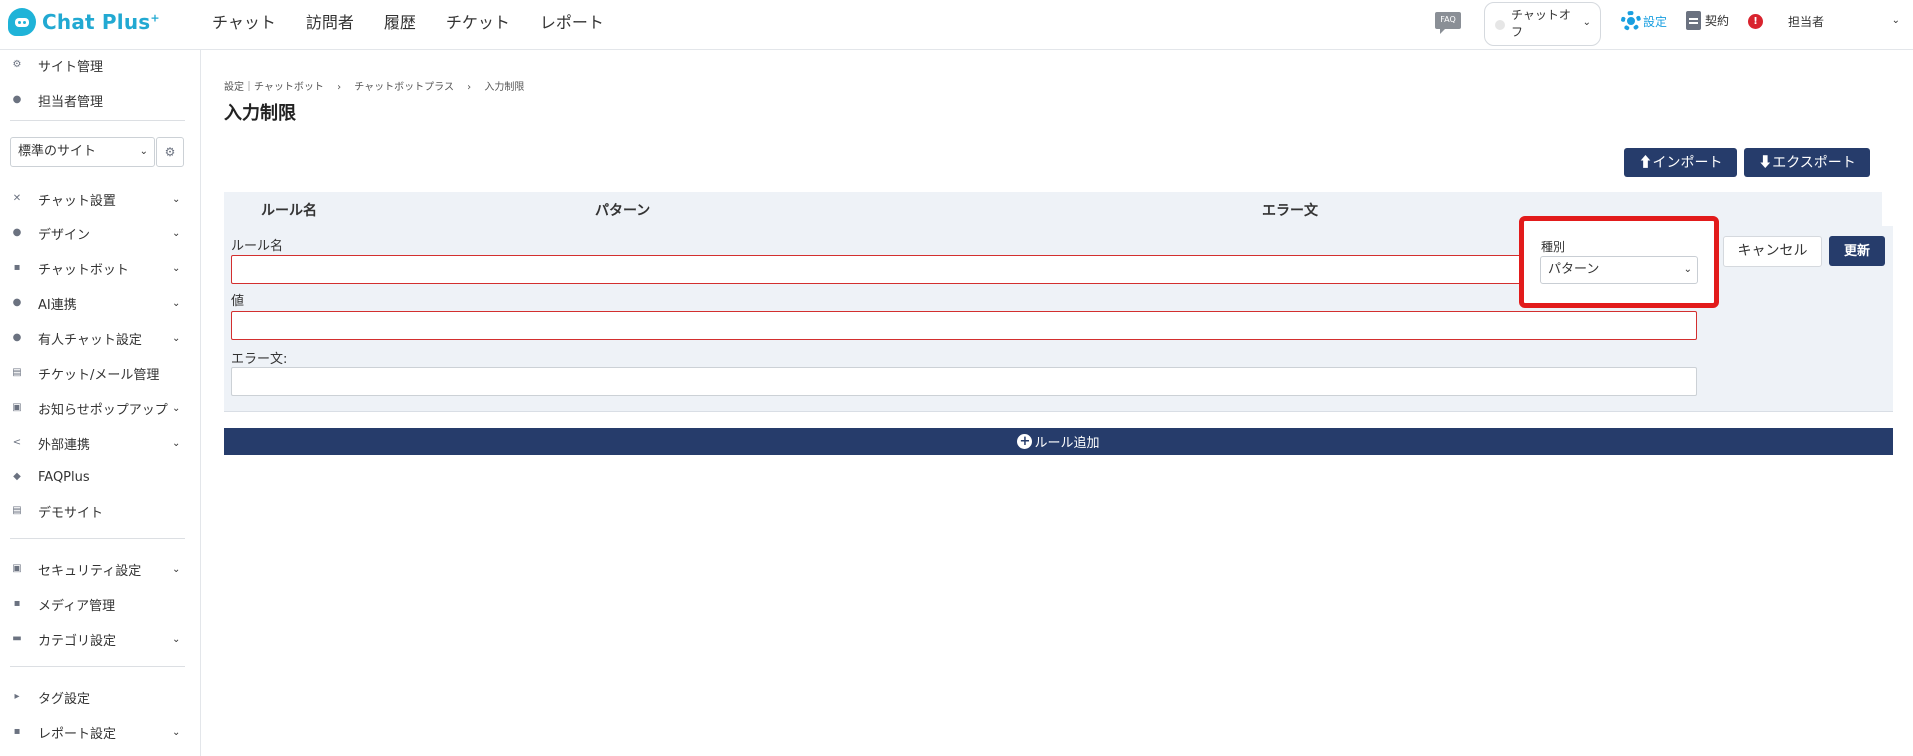 The image size is (1913, 756). Describe the element at coordinates (423, 21) in the screenshot. I see `top-nav: チャット 訪問者 履歴 チケット レポート` at that location.